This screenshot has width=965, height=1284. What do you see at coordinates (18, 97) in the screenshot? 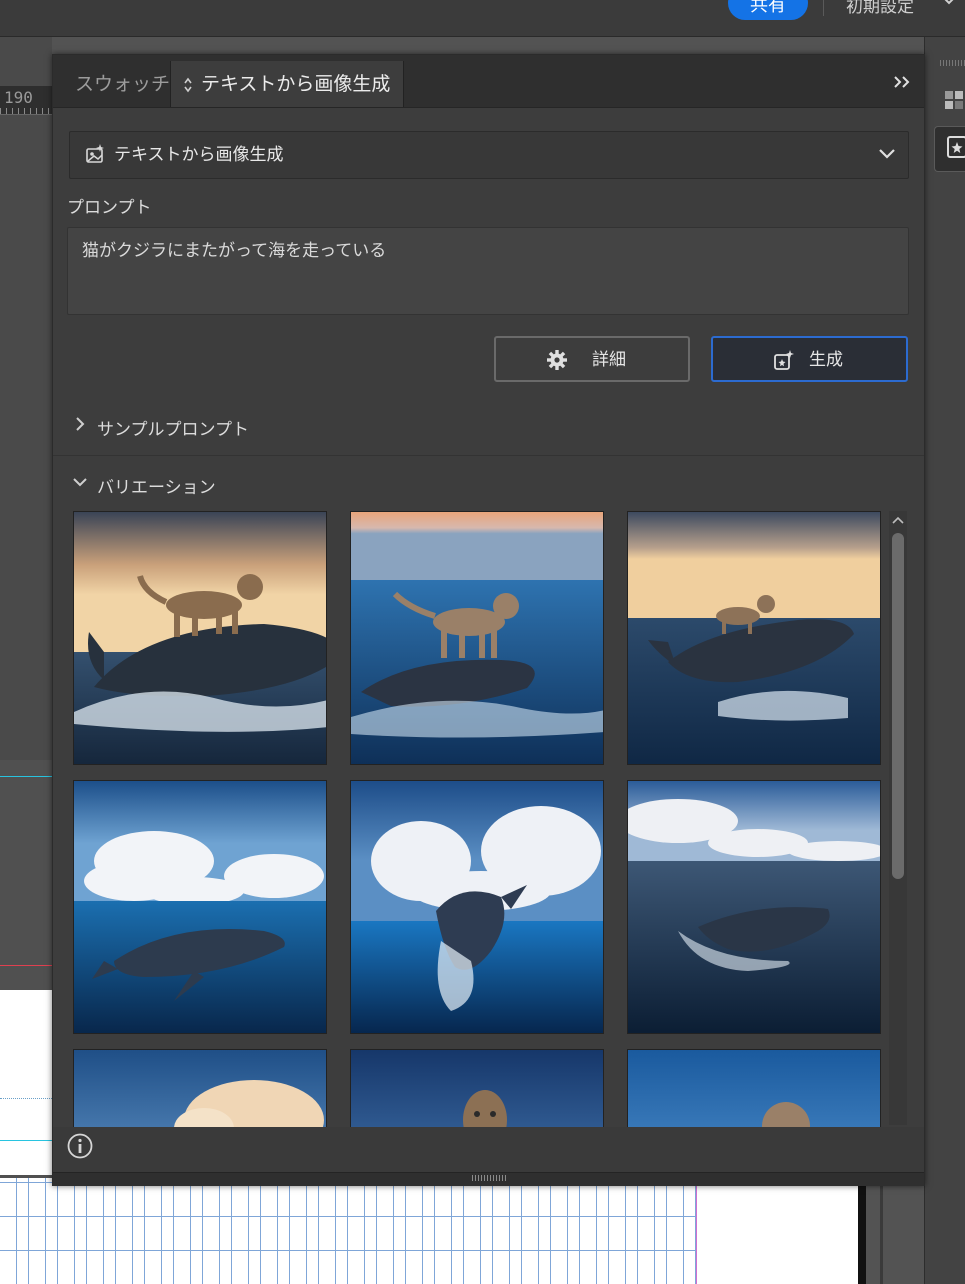
I see `ruler-number: 190` at bounding box center [18, 97].